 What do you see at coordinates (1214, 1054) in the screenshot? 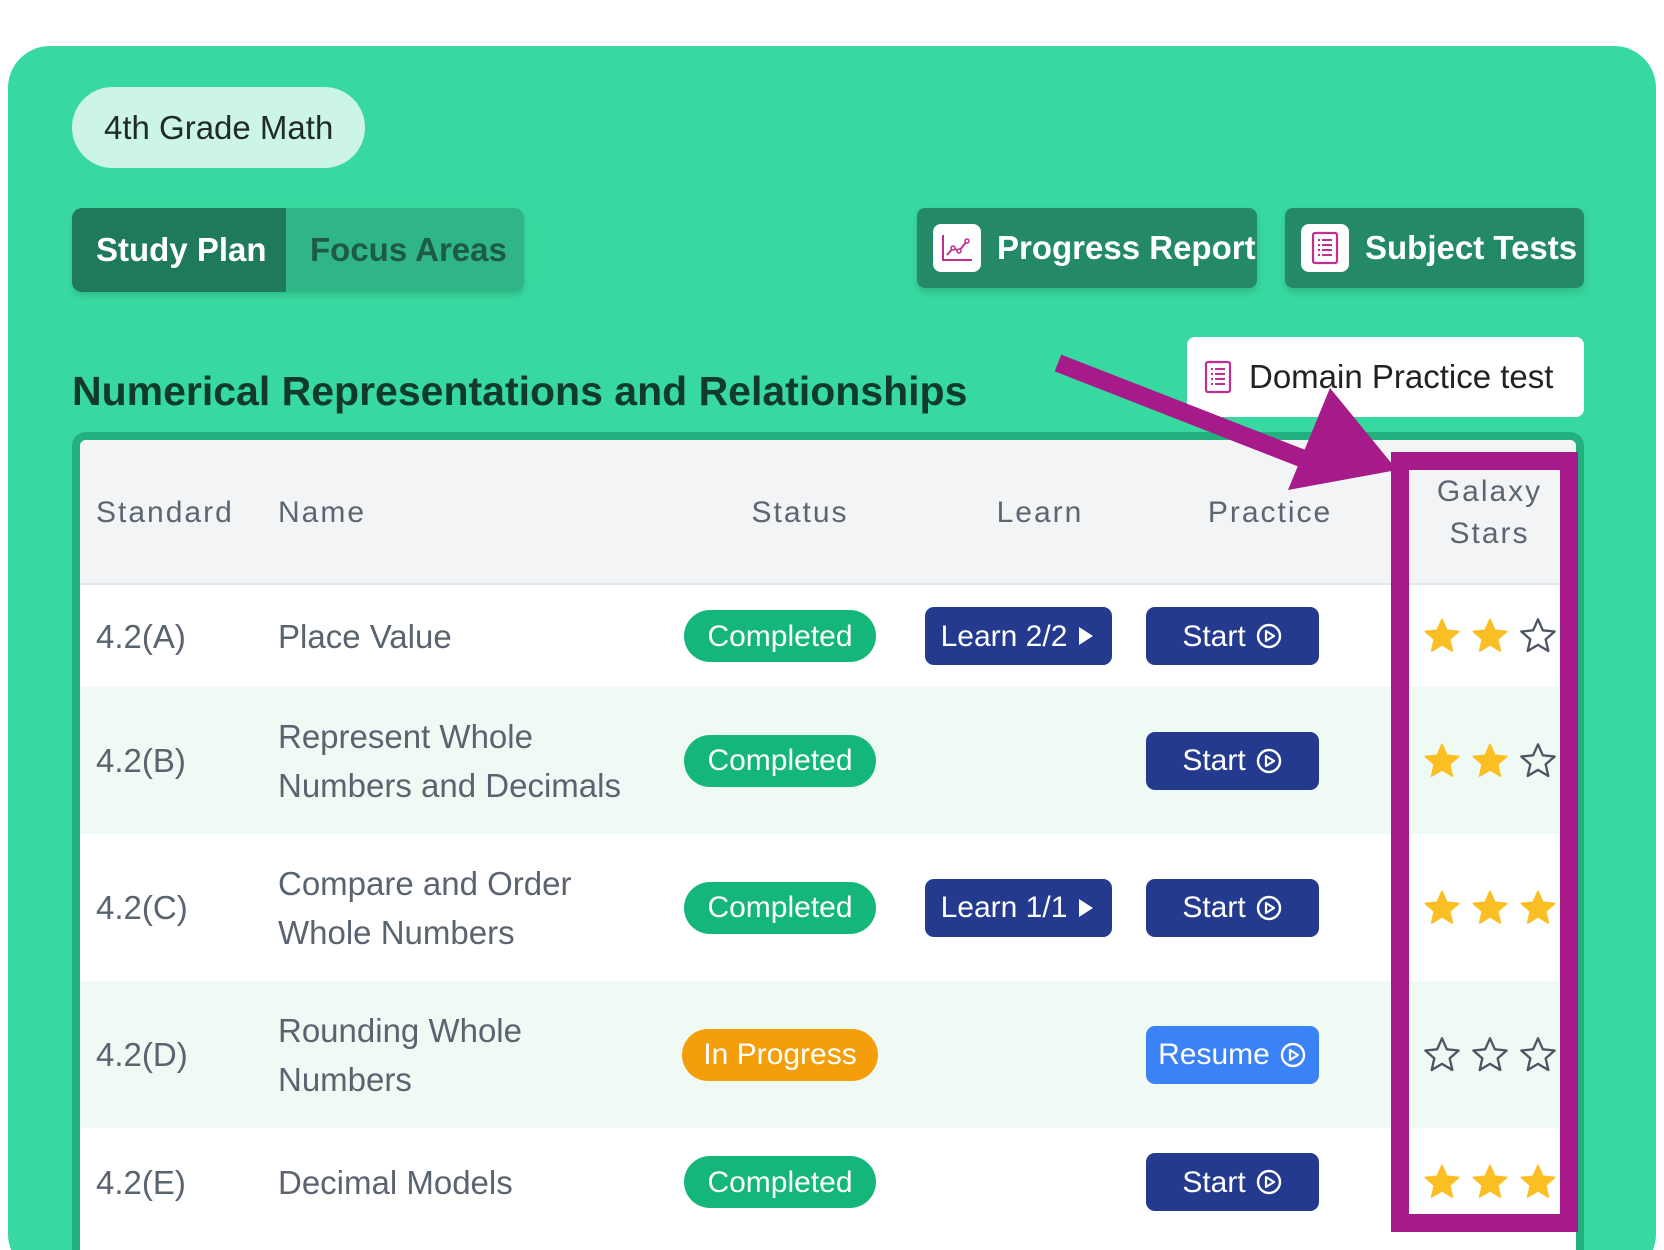
I see `practice-label: Resume` at bounding box center [1214, 1054].